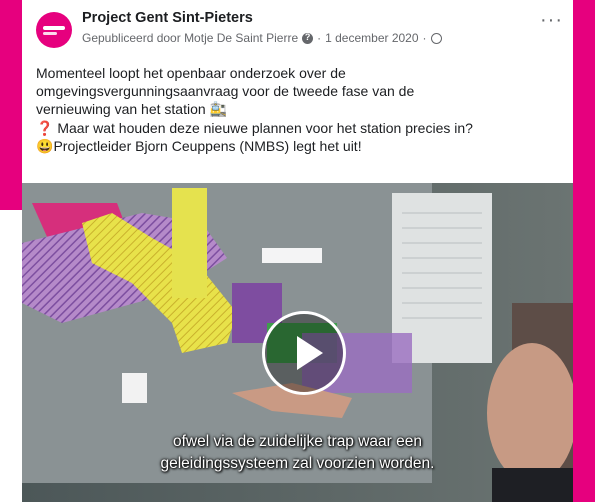 The width and height of the screenshot is (595, 502). Describe the element at coordinates (584, 251) in the screenshot. I see `brand-border-right` at that location.